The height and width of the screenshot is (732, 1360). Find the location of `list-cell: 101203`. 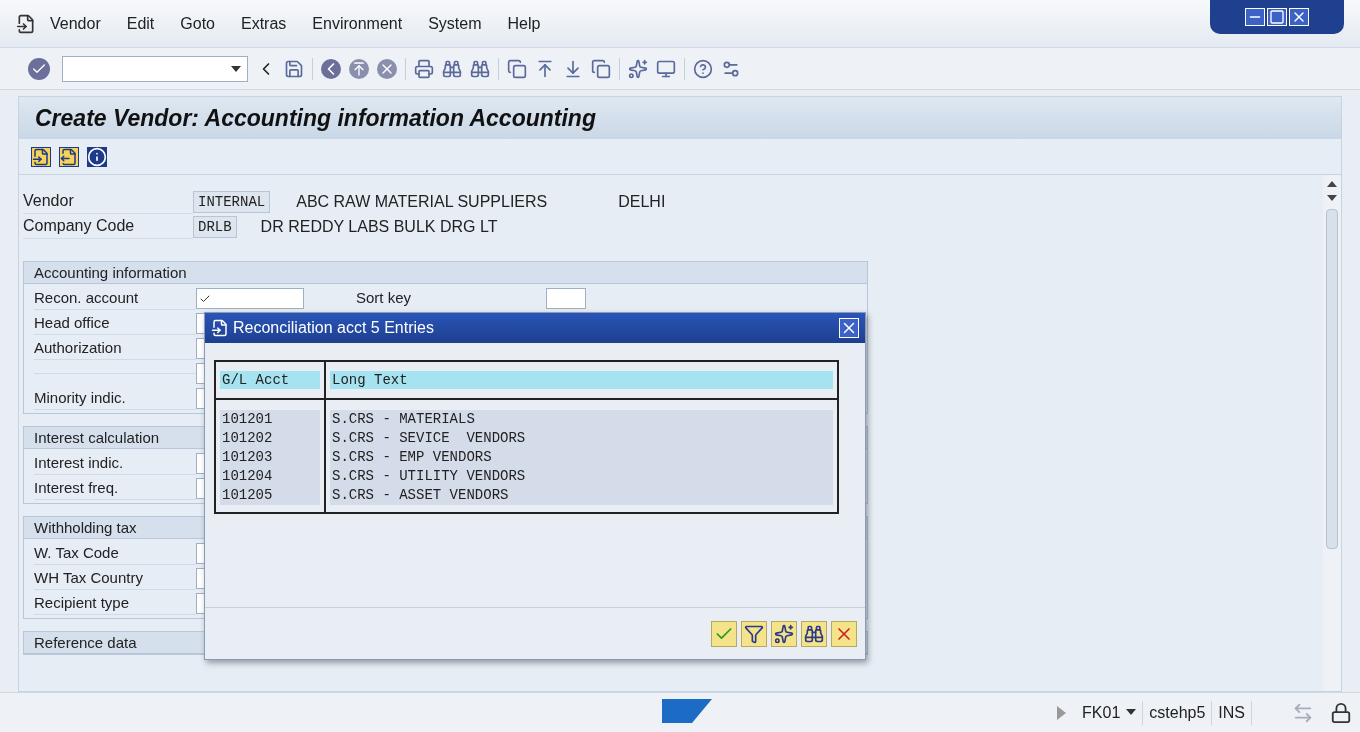

list-cell: 101203 is located at coordinates (270, 457).